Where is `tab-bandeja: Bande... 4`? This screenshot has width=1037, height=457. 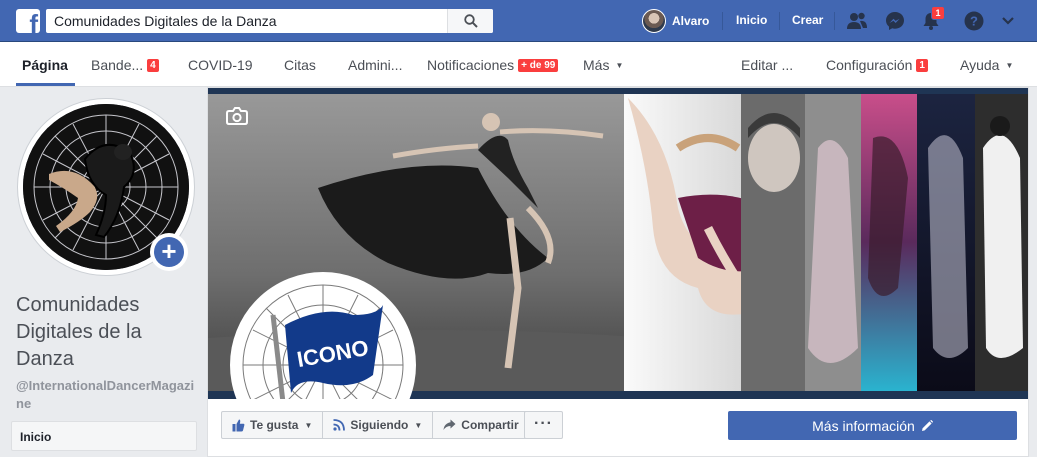 tab-bandeja: Bande... 4 is located at coordinates (125, 65).